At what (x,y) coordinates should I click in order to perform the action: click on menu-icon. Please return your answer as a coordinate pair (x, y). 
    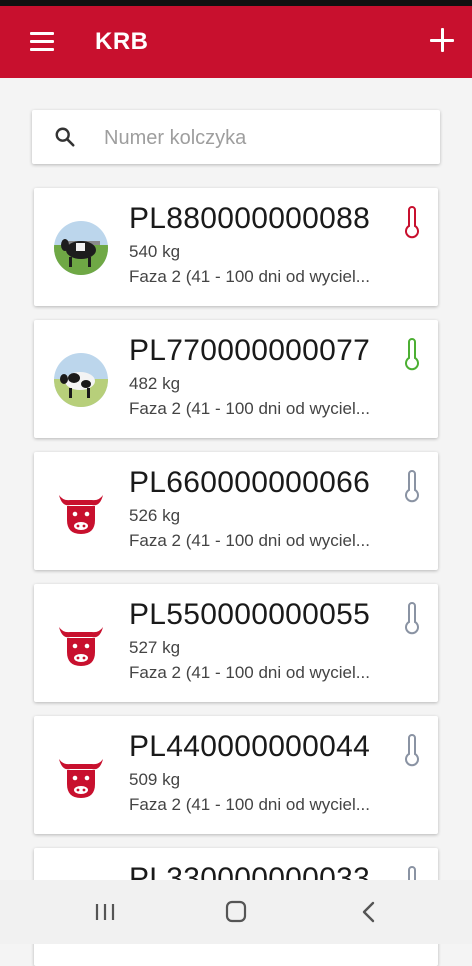
    Looking at the image, I should click on (42, 42).